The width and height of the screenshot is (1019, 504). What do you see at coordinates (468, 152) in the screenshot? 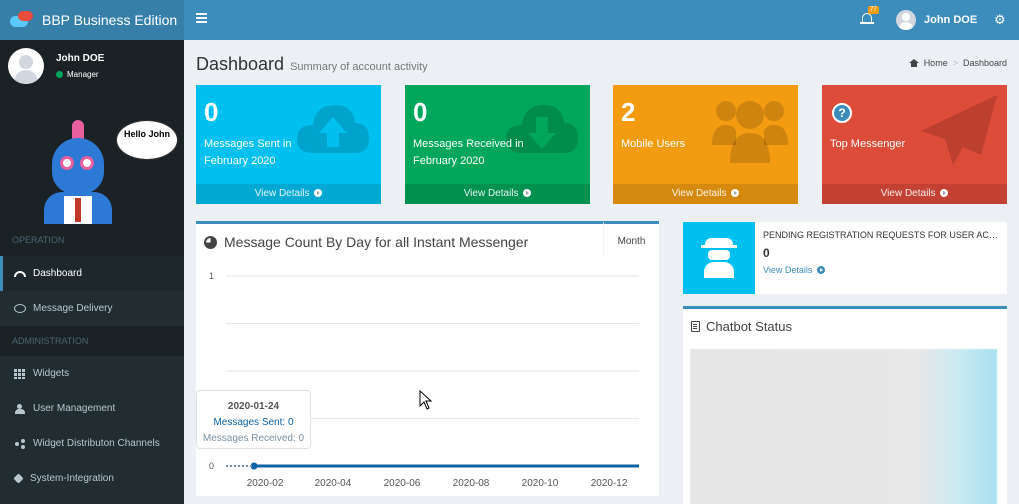
I see `box-label: Messages Received in February 2020` at bounding box center [468, 152].